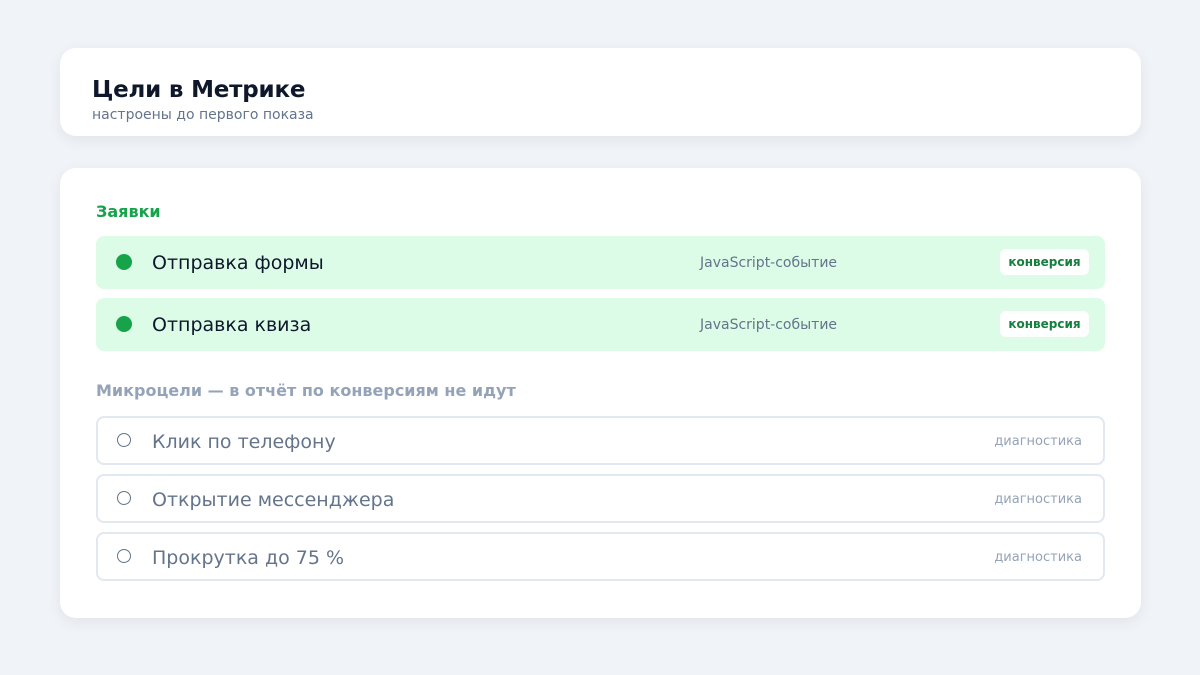  I want to click on goal-name: Отправка формы, so click(238, 263).